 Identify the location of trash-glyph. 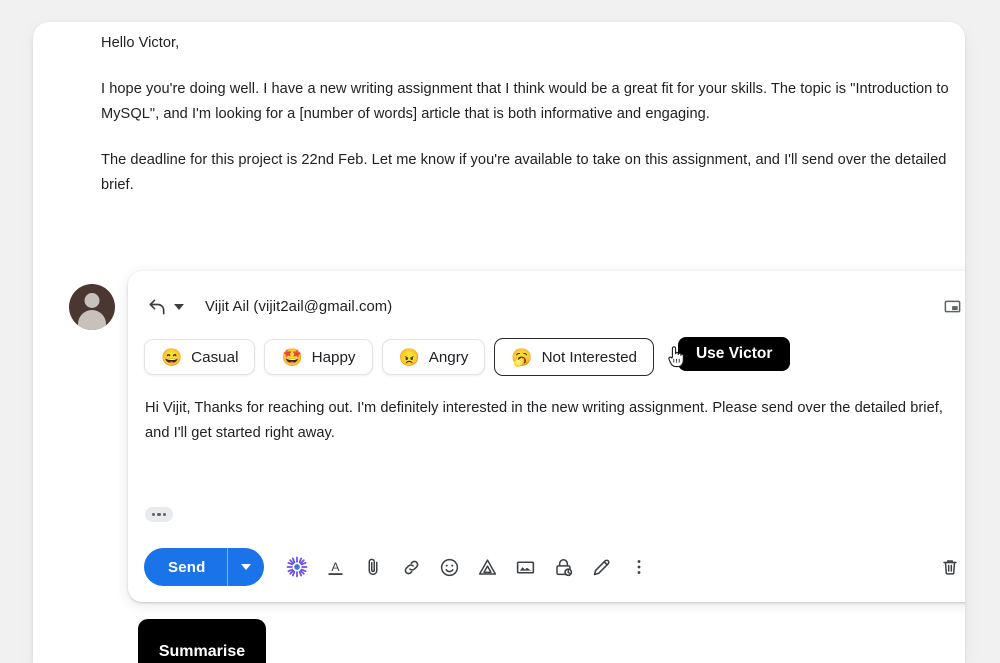
(950, 567).